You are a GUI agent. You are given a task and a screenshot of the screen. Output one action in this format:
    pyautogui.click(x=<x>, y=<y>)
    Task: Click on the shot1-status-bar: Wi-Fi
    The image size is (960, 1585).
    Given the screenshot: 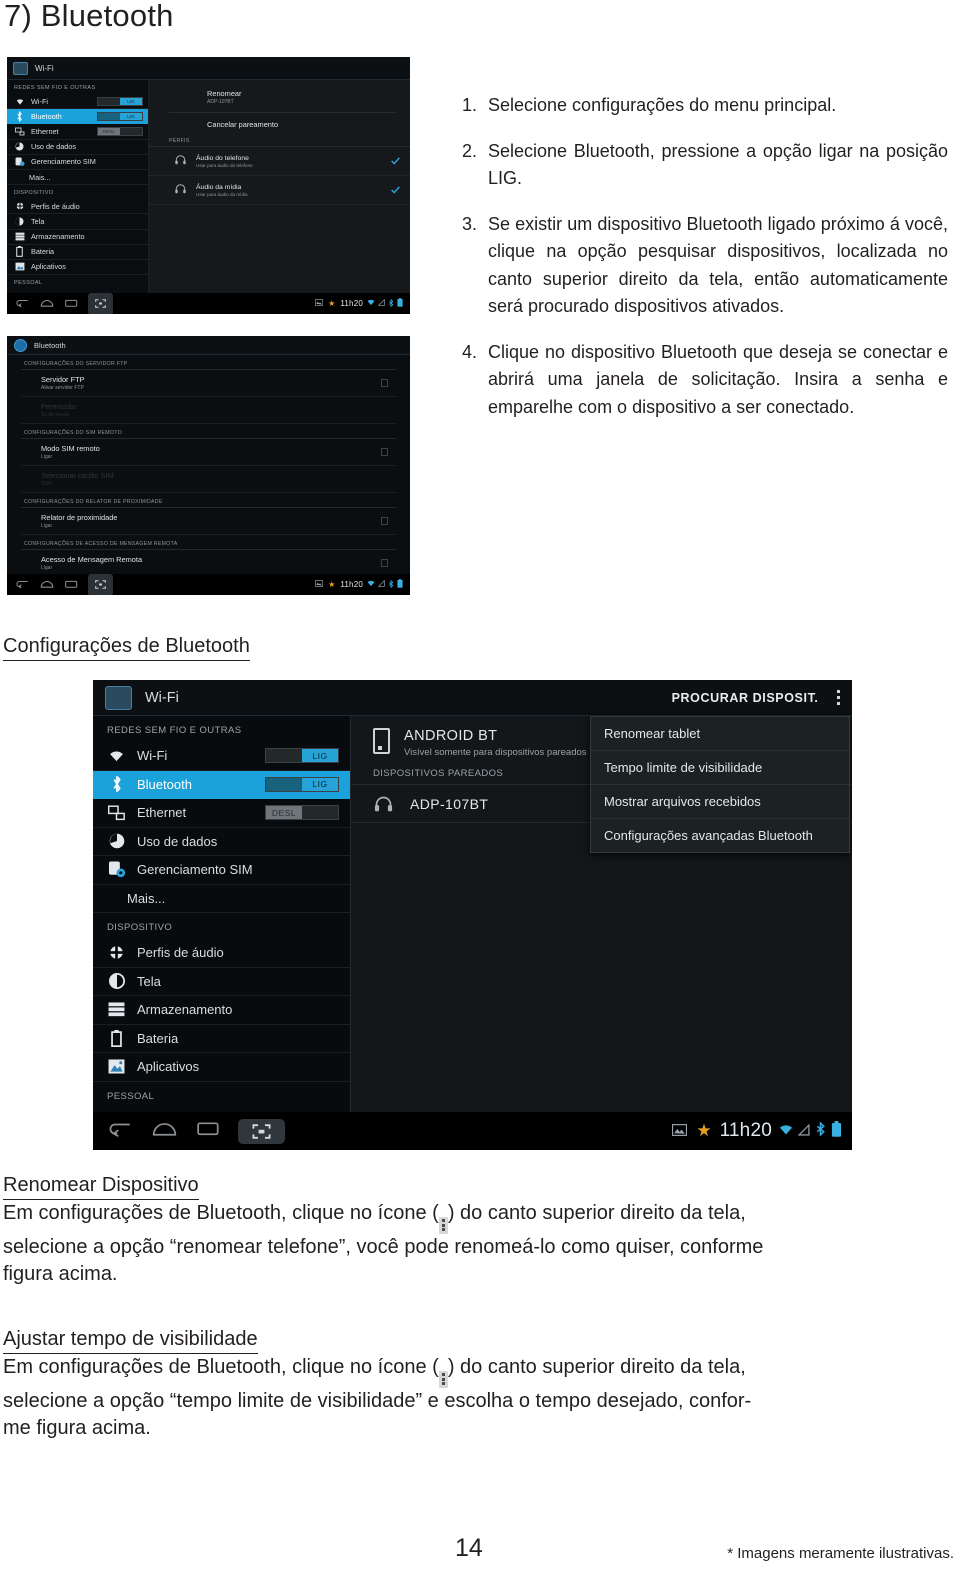 What is the action you would take?
    pyautogui.click(x=208, y=68)
    